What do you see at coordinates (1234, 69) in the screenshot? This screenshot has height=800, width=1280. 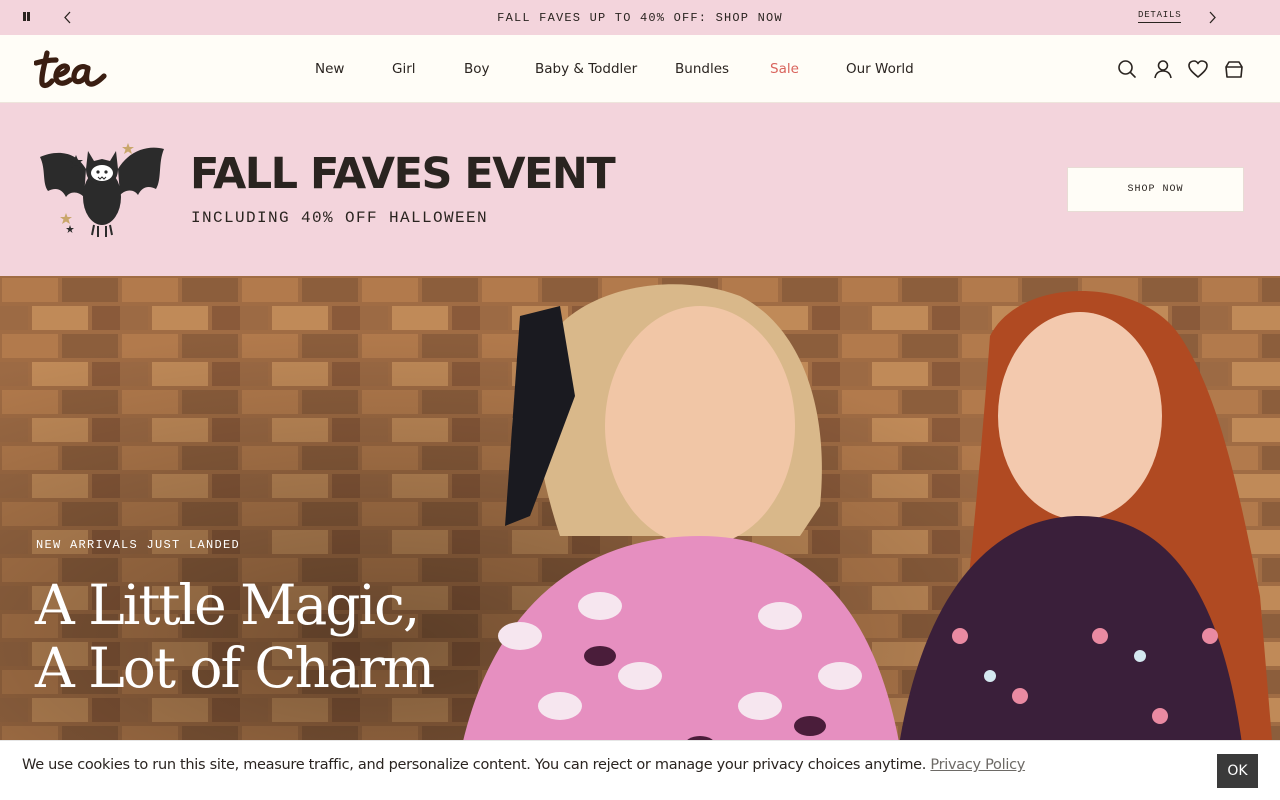 I see `bag-icon` at bounding box center [1234, 69].